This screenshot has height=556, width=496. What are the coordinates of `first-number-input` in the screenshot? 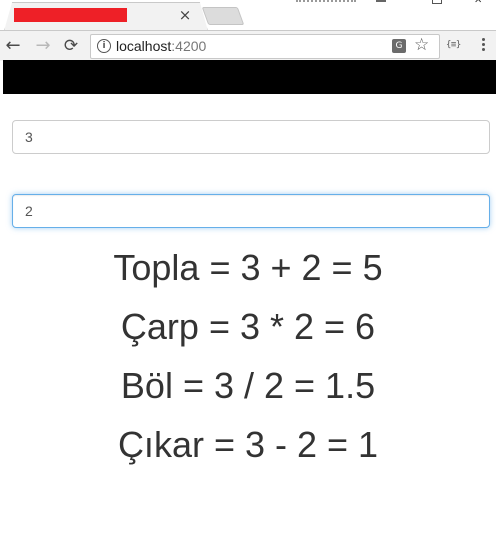 It's located at (251, 137).